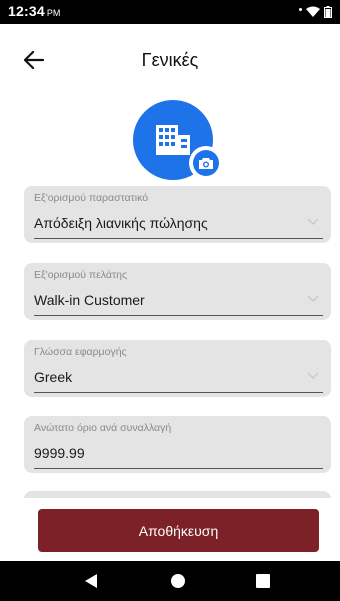 The image size is (340, 601). I want to click on default-customer-label: Εξ'ορισμού πελάτης, so click(81, 275).